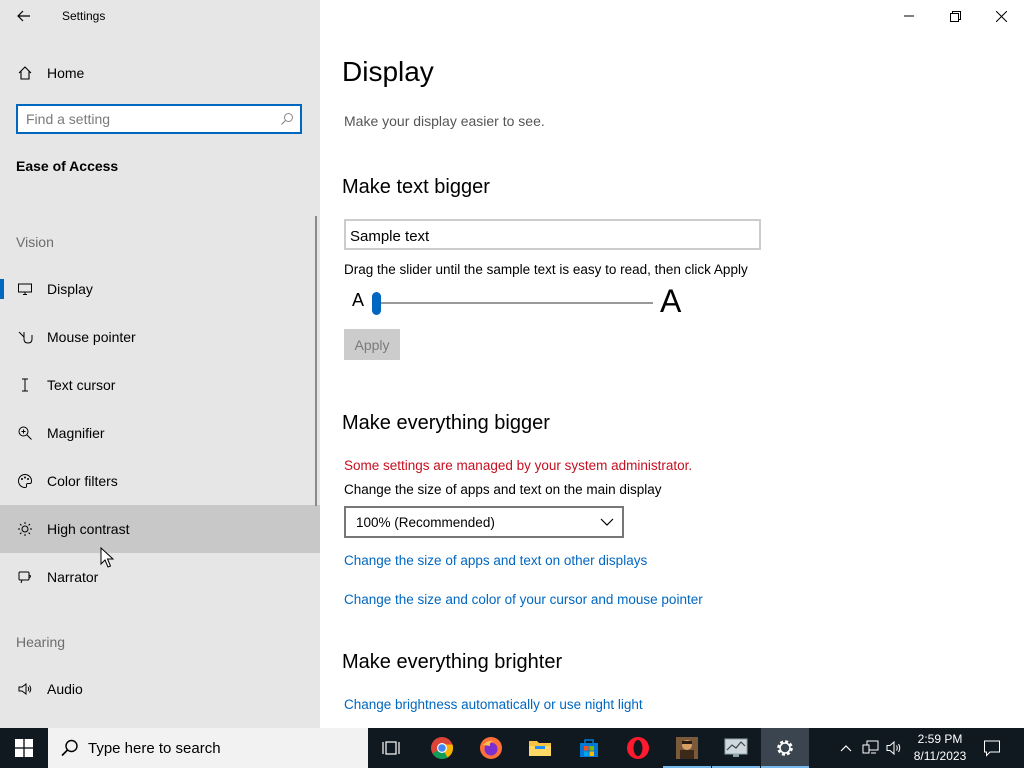  What do you see at coordinates (358, 300) in the screenshot?
I see `slider-min-label: A` at bounding box center [358, 300].